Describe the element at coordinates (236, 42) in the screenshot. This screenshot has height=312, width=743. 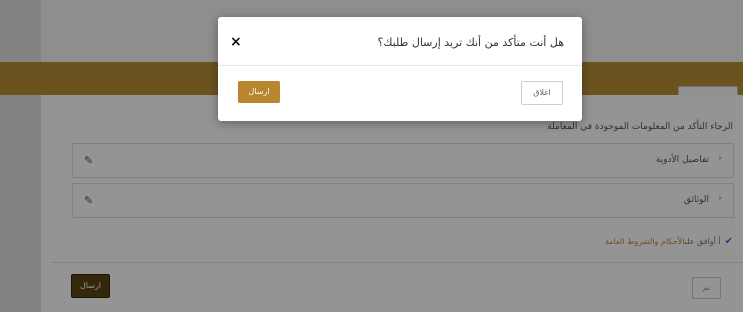
I see `close-icon: ×` at that location.